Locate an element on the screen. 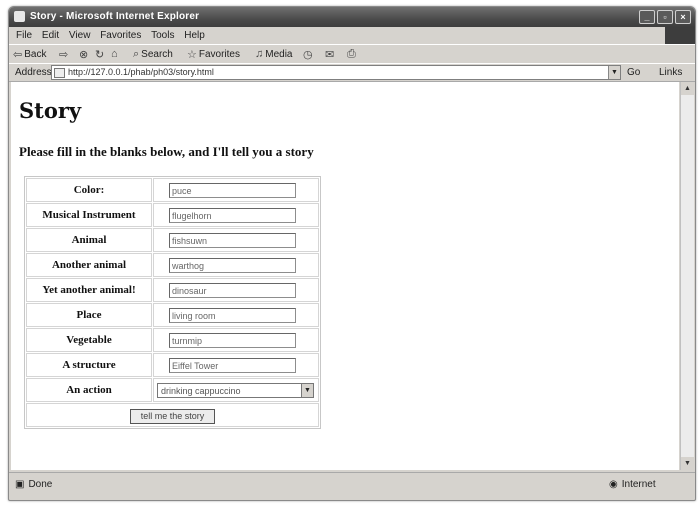 This screenshot has height=505, width=699. form-row: Yet another animal! dinosaur is located at coordinates (172, 290).